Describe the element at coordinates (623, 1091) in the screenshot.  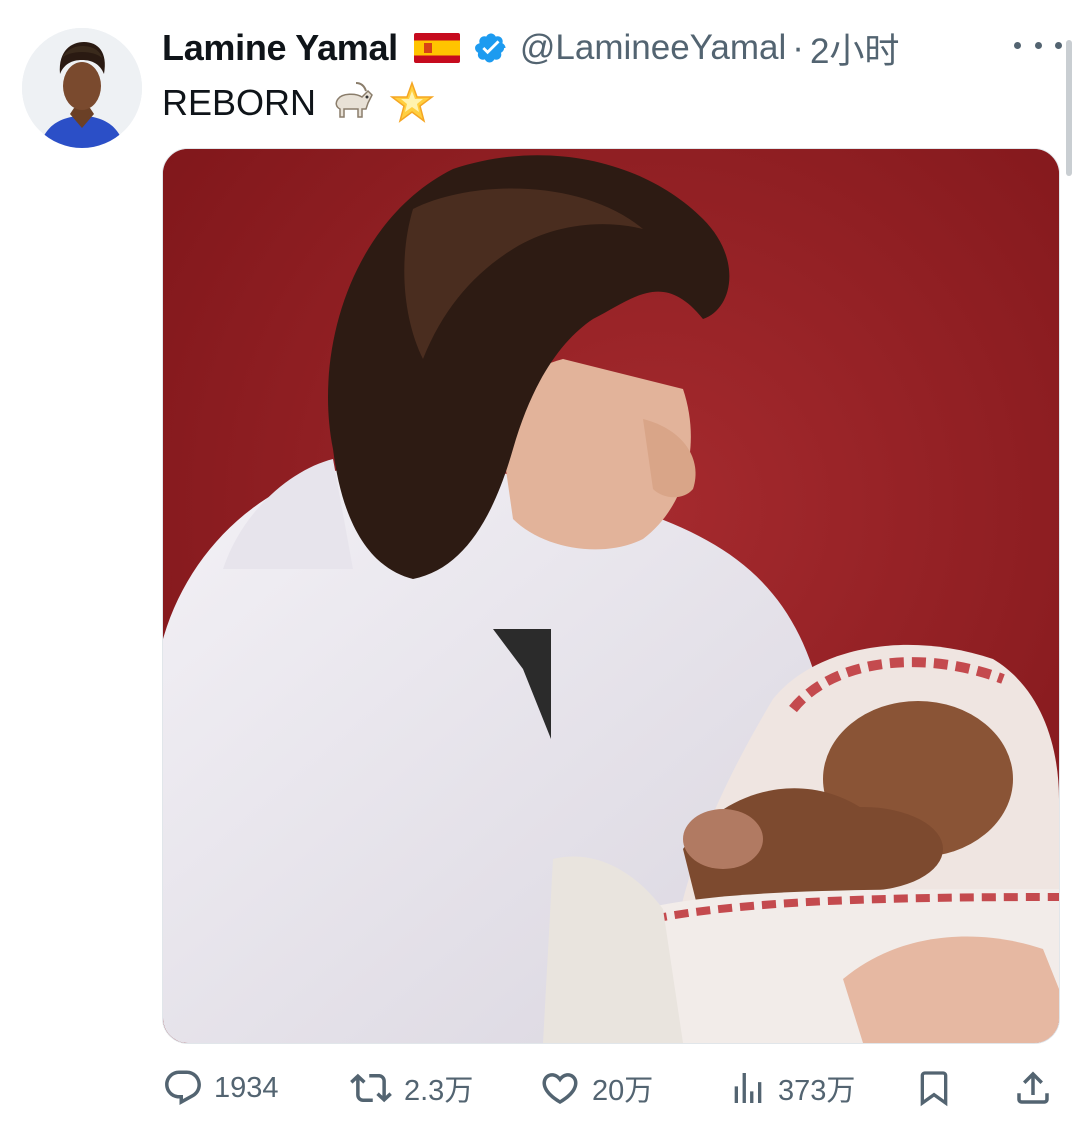
I see `like-count: 20万` at that location.